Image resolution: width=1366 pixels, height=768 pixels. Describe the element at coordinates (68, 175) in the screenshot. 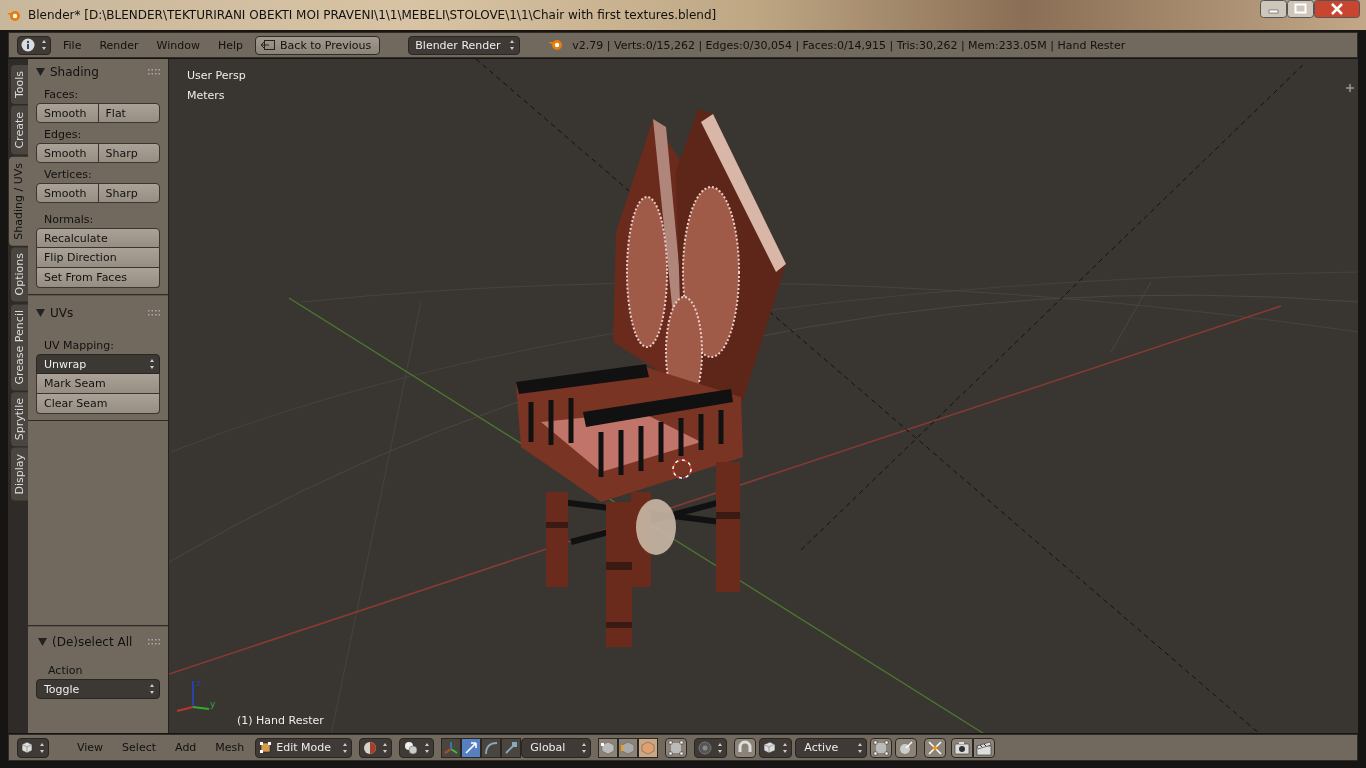

I see `group-label: Vertices:` at that location.